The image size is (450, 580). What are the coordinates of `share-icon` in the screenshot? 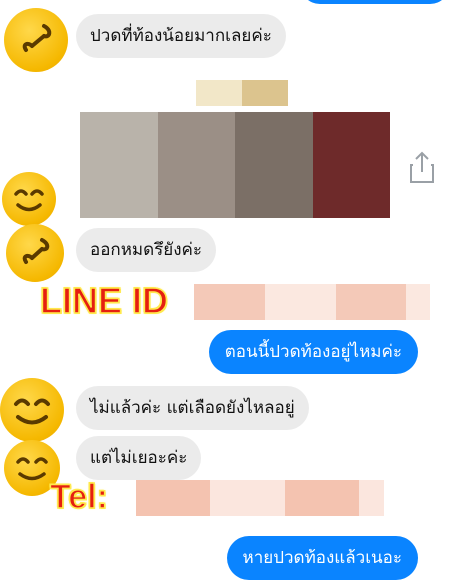 It's located at (422, 167).